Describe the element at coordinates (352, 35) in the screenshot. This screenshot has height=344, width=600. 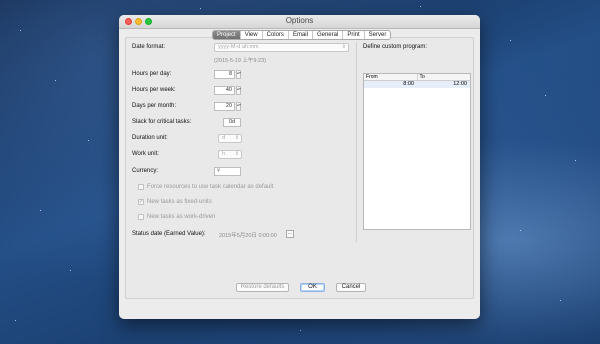
I see `tab-print: Print` at that location.